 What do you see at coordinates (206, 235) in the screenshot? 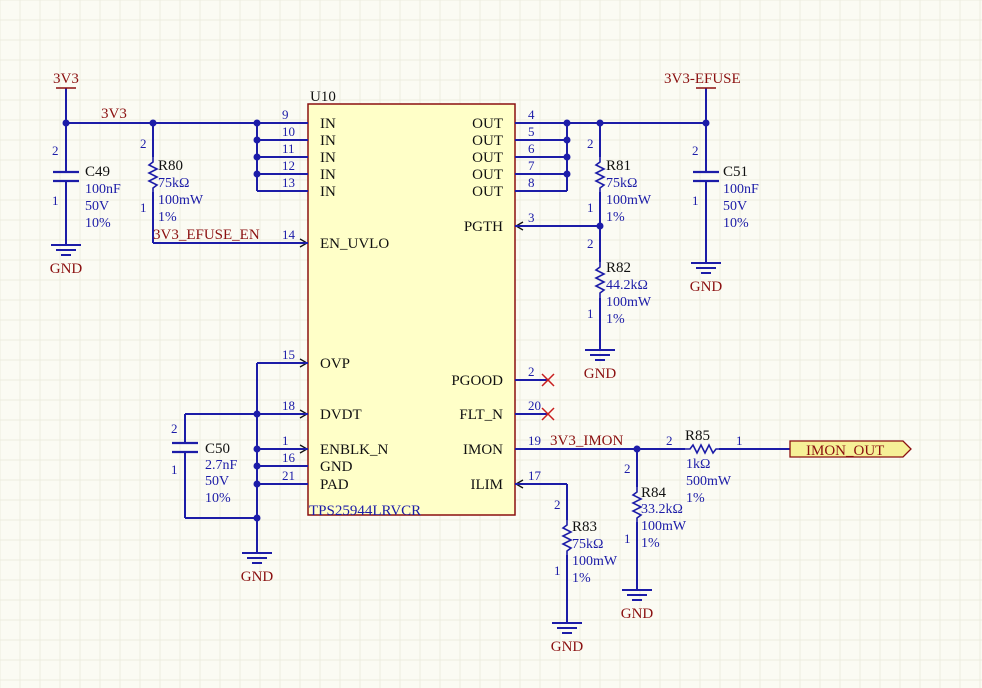
I see `net-label-efuse-en: 3V3_EFUSE_EN` at bounding box center [206, 235].